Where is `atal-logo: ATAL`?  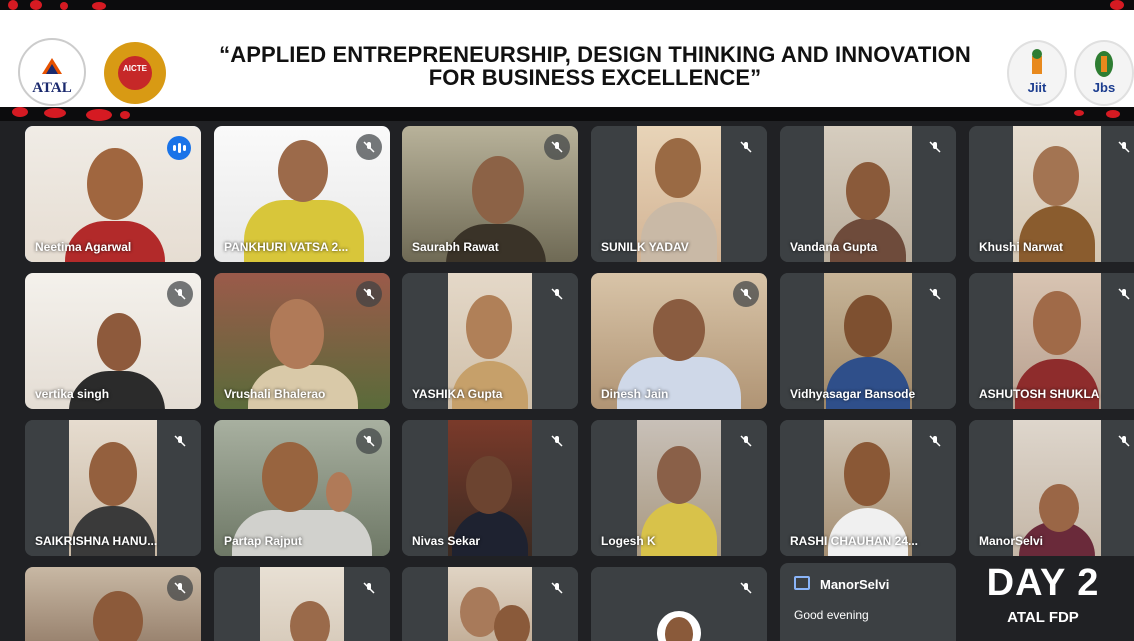 atal-logo: ATAL is located at coordinates (52, 72).